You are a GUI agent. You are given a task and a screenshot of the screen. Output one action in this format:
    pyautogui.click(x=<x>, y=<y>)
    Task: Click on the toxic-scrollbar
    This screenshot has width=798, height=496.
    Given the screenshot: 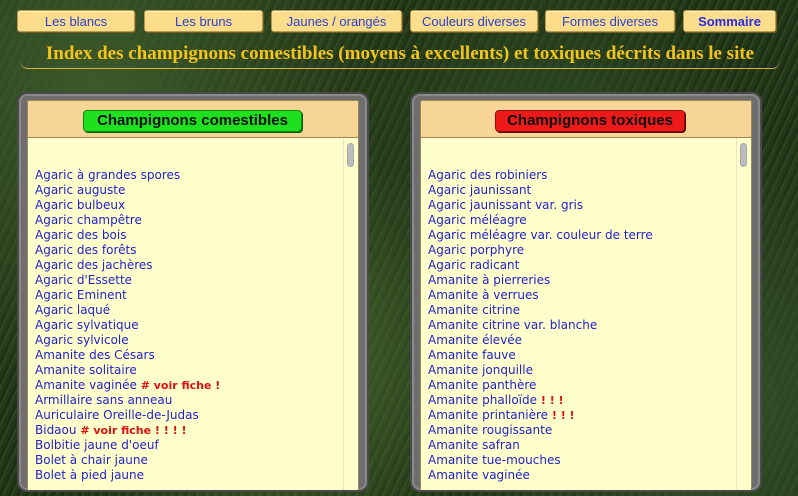 What is the action you would take?
    pyautogui.click(x=743, y=314)
    